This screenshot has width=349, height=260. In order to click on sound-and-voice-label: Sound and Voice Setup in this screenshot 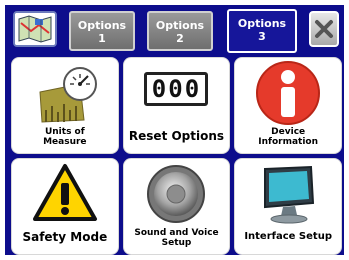, I will do `click(177, 238)`.